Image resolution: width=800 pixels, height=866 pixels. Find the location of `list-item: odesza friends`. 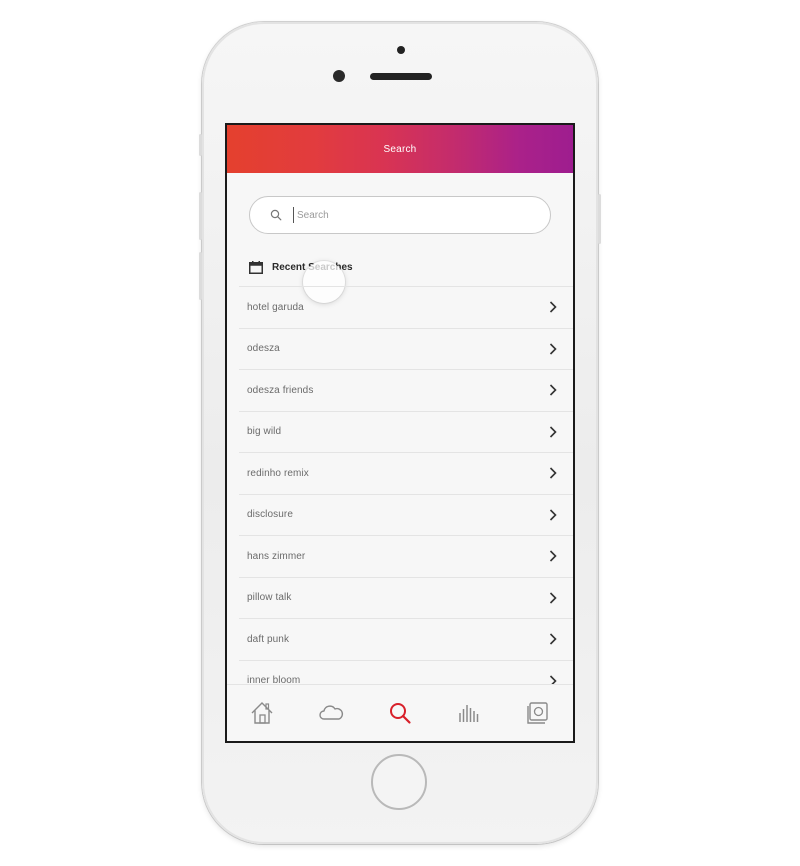

list-item: odesza friends is located at coordinates (406, 390).